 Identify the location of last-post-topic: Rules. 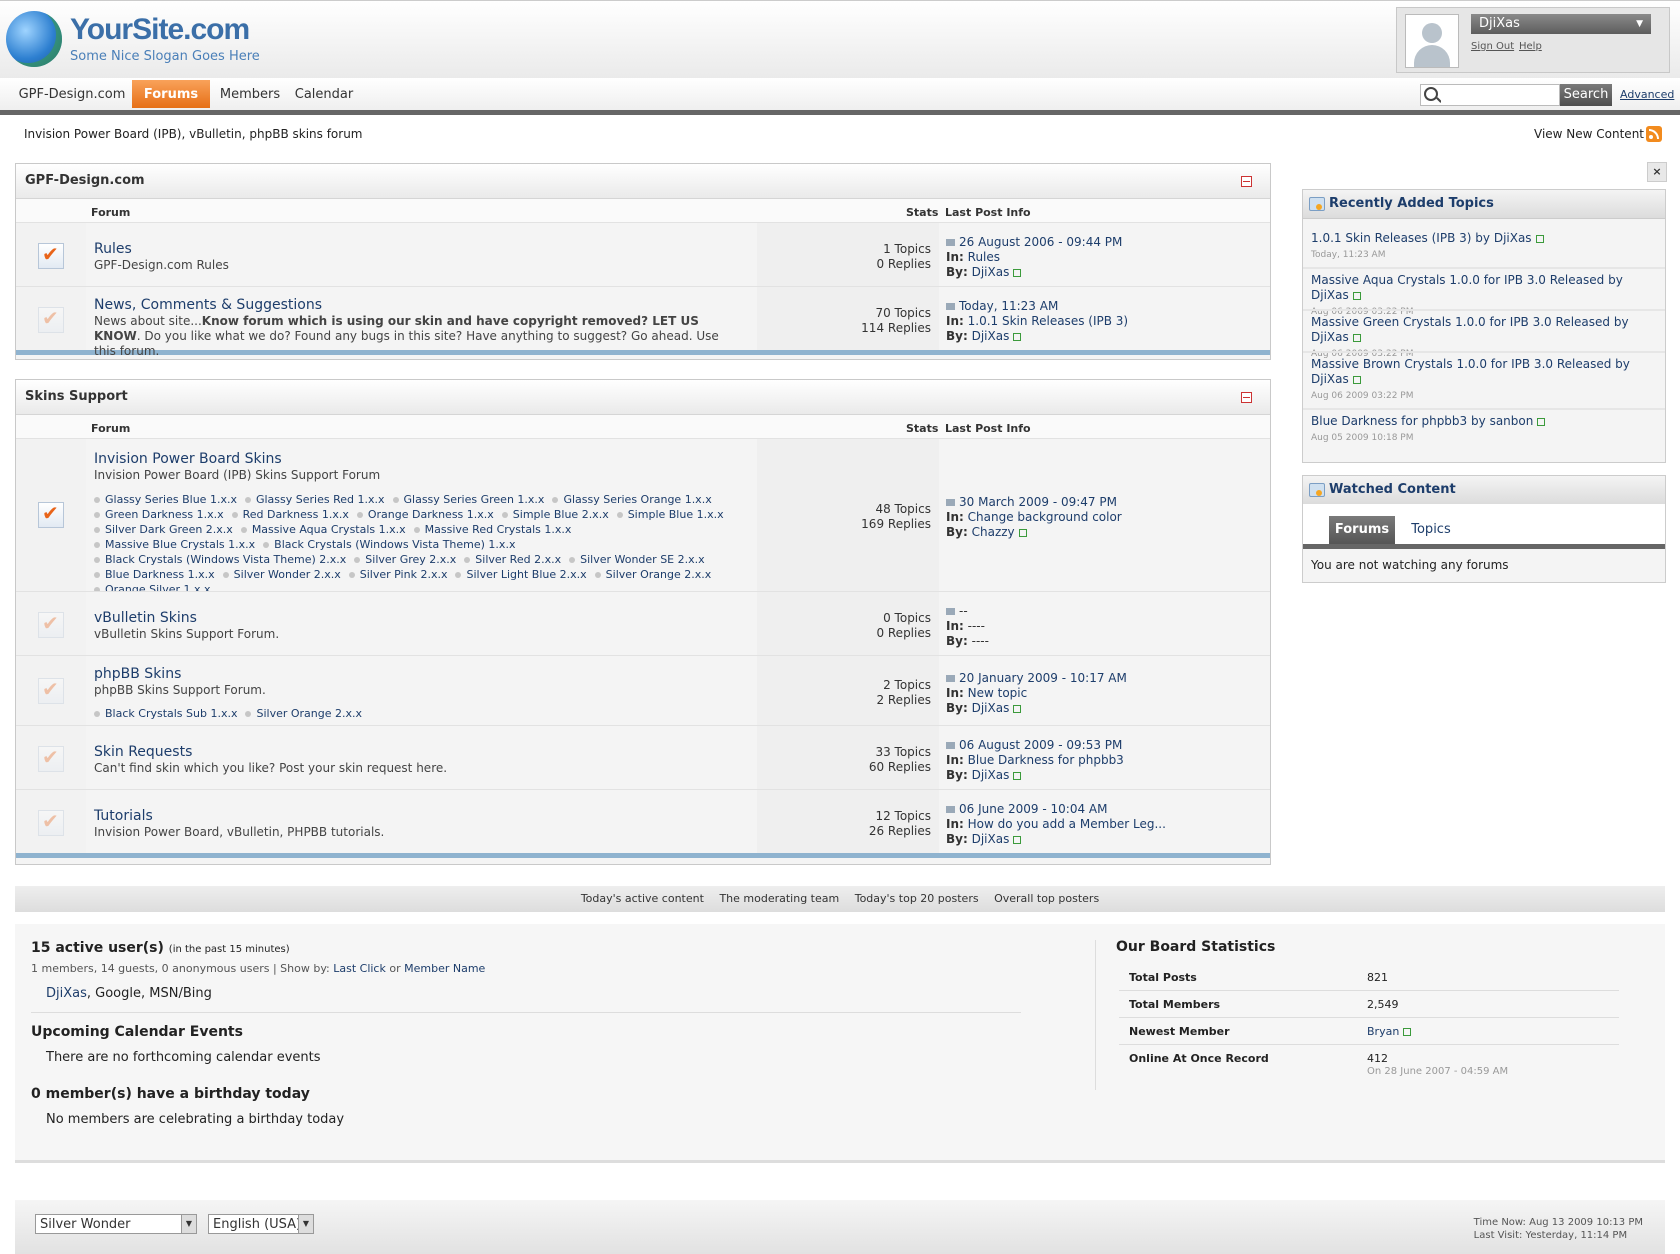
(984, 257).